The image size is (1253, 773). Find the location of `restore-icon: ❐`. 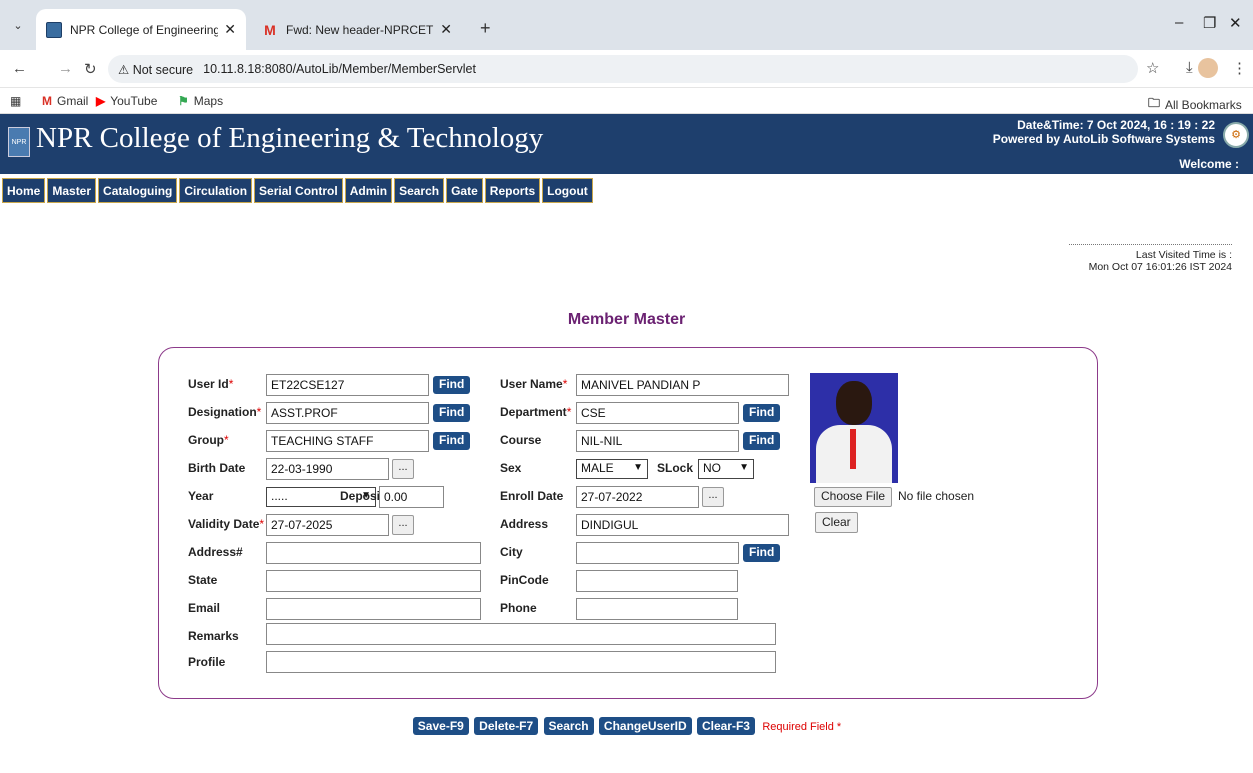

restore-icon: ❐ is located at coordinates (1209, 23).